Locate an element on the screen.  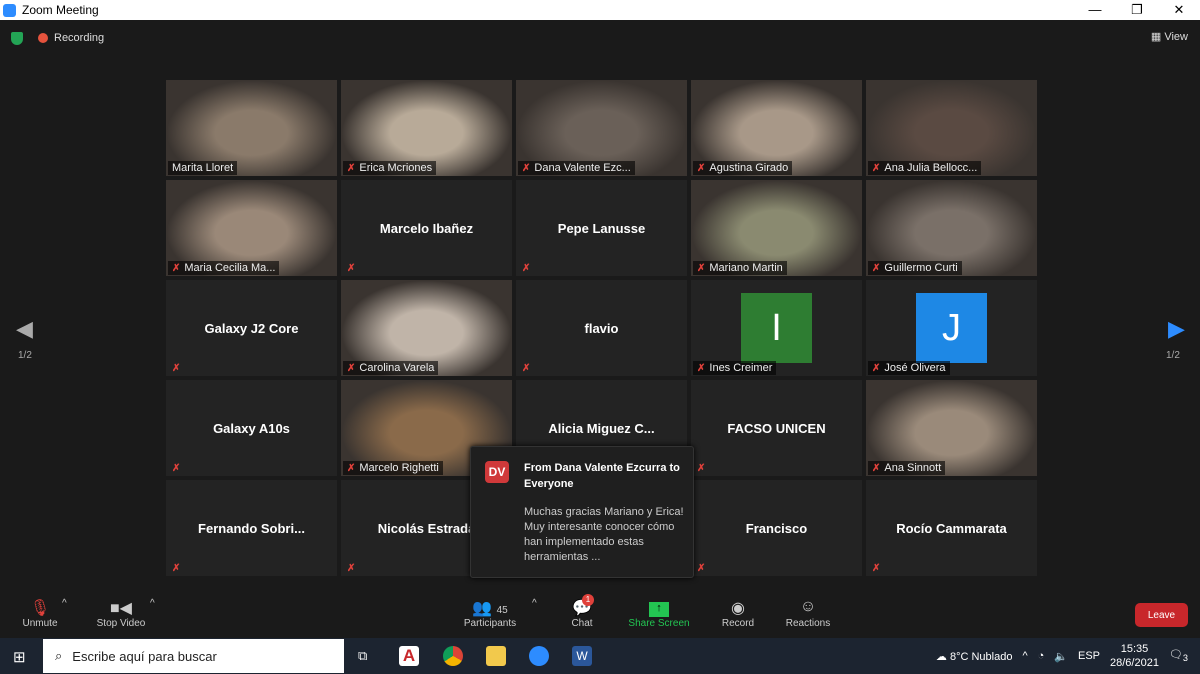
participant-name-center: Rocío Cammarata is located at coordinates (951, 528).